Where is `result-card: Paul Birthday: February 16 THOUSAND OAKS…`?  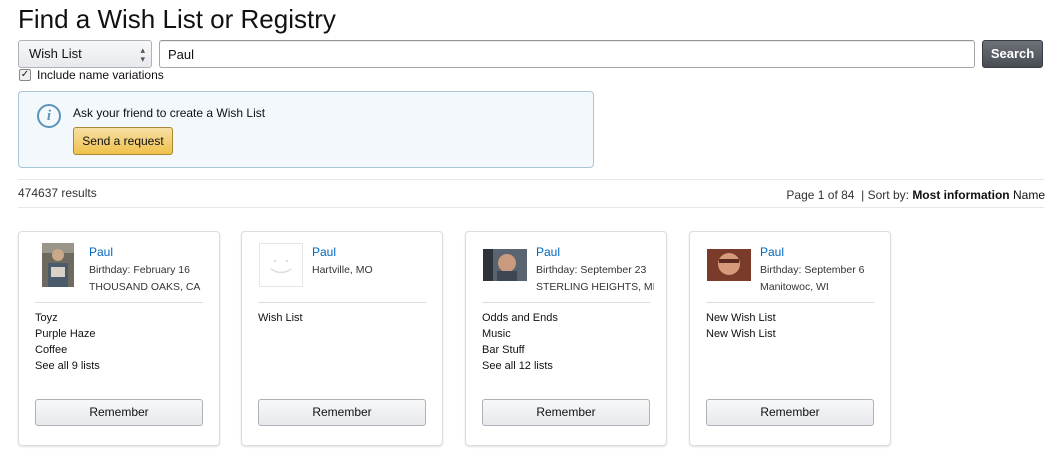 result-card: Paul Birthday: February 16 THOUSAND OAKS… is located at coordinates (119, 338).